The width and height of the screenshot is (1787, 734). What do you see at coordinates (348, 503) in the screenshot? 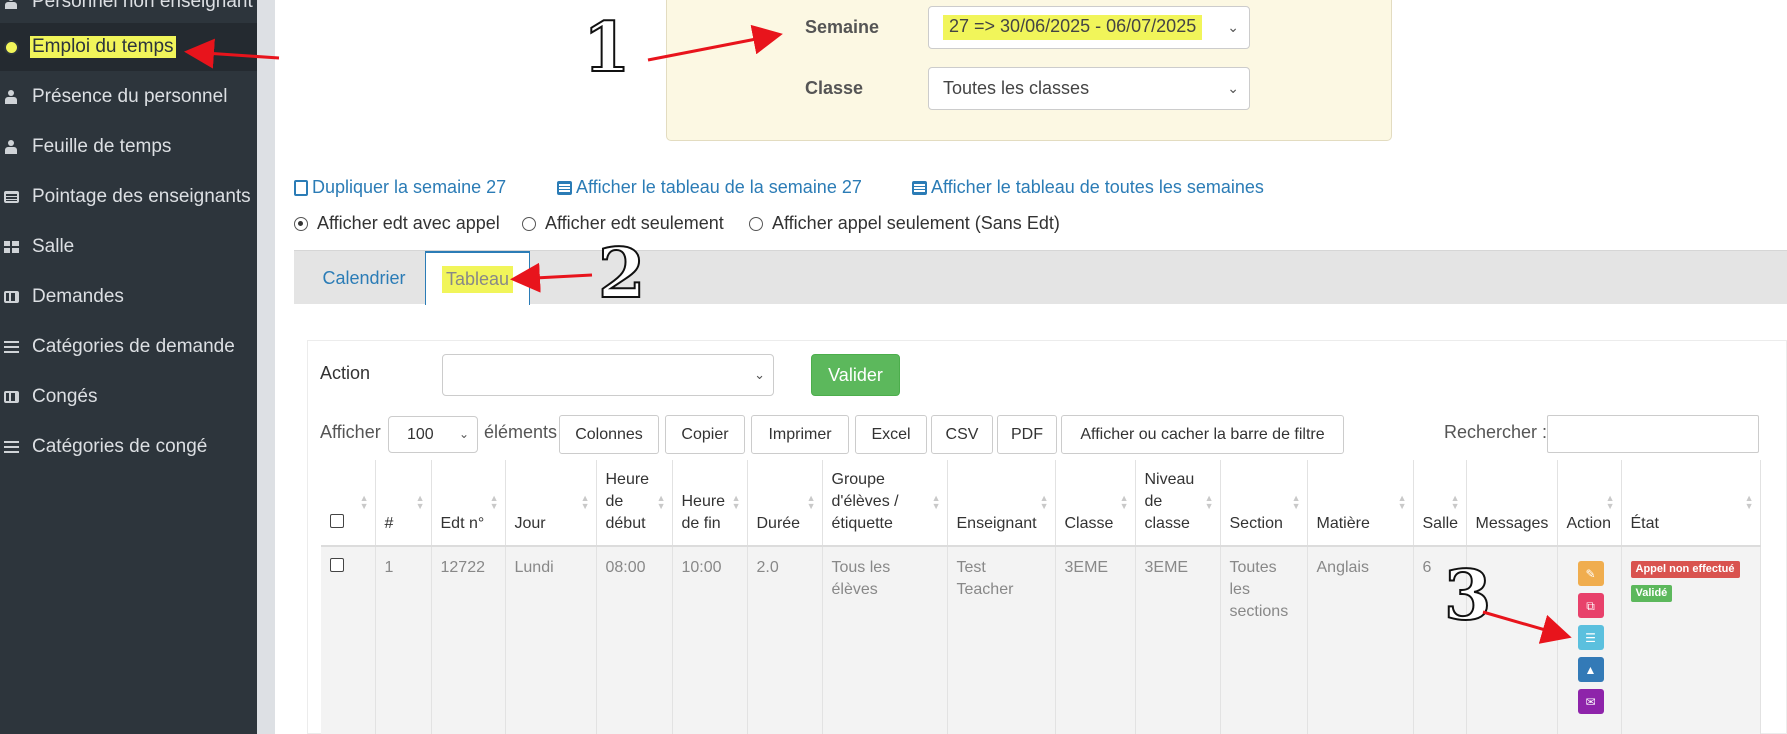
I see `select-all-header: ▲ ▼` at bounding box center [348, 503].